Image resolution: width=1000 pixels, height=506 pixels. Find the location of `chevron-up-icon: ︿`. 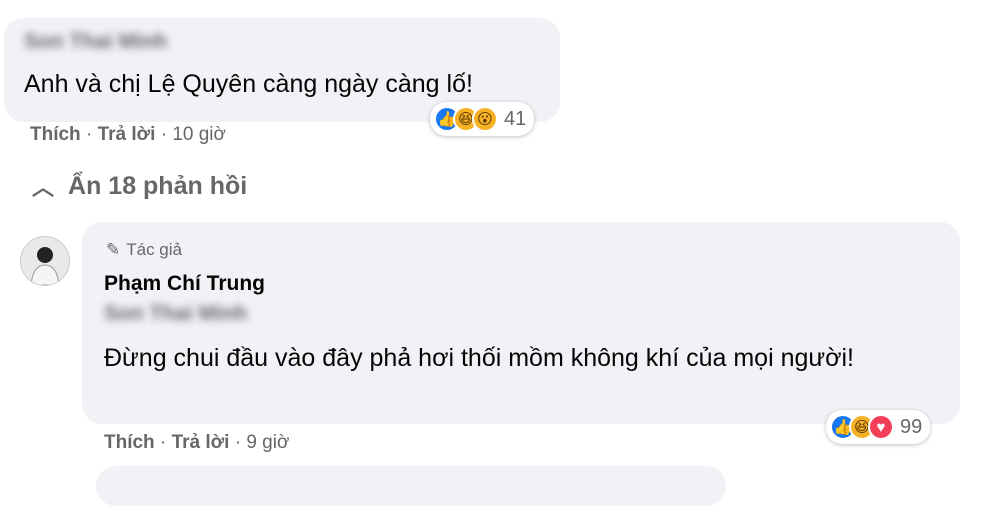

chevron-up-icon: ︿ is located at coordinates (43, 187).